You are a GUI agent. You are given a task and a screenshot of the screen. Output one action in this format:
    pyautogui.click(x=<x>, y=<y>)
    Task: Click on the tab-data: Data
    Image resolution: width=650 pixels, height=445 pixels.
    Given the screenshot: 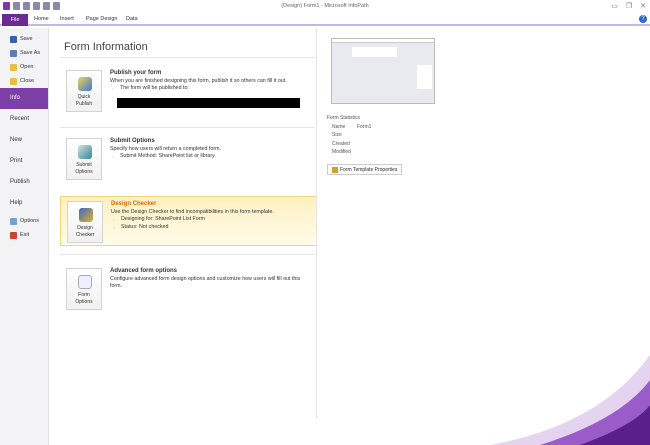 What is the action you would take?
    pyautogui.click(x=132, y=19)
    